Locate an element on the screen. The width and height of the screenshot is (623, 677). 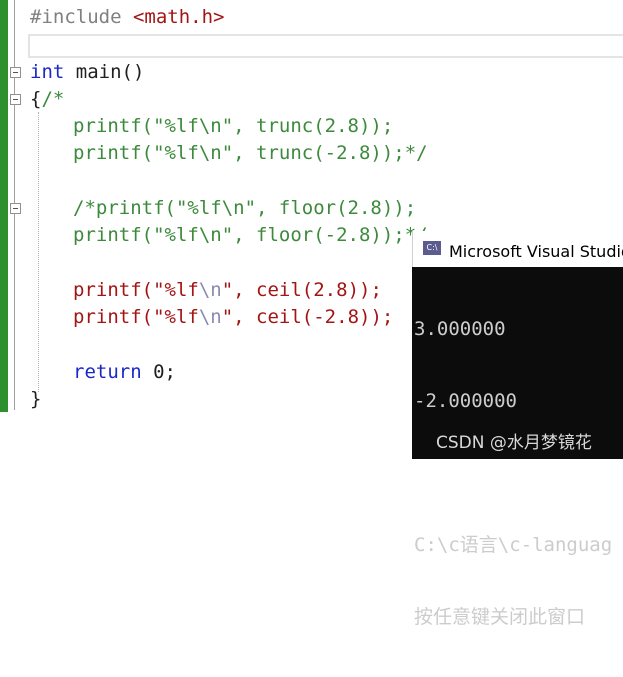
code-line-floor-1: /*printf("%lf\n", floor(2.8)); is located at coordinates (244, 208).